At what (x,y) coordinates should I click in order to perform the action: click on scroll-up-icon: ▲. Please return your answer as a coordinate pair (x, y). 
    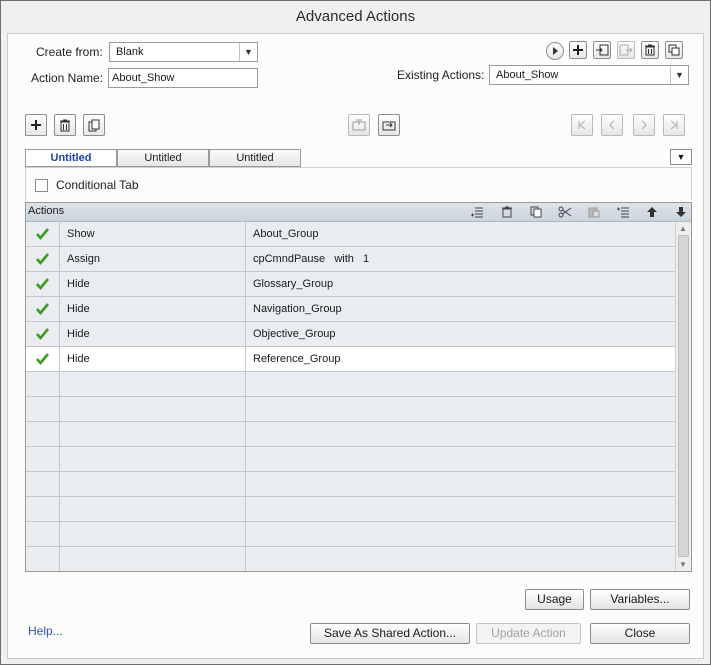
    Looking at the image, I should click on (683, 228).